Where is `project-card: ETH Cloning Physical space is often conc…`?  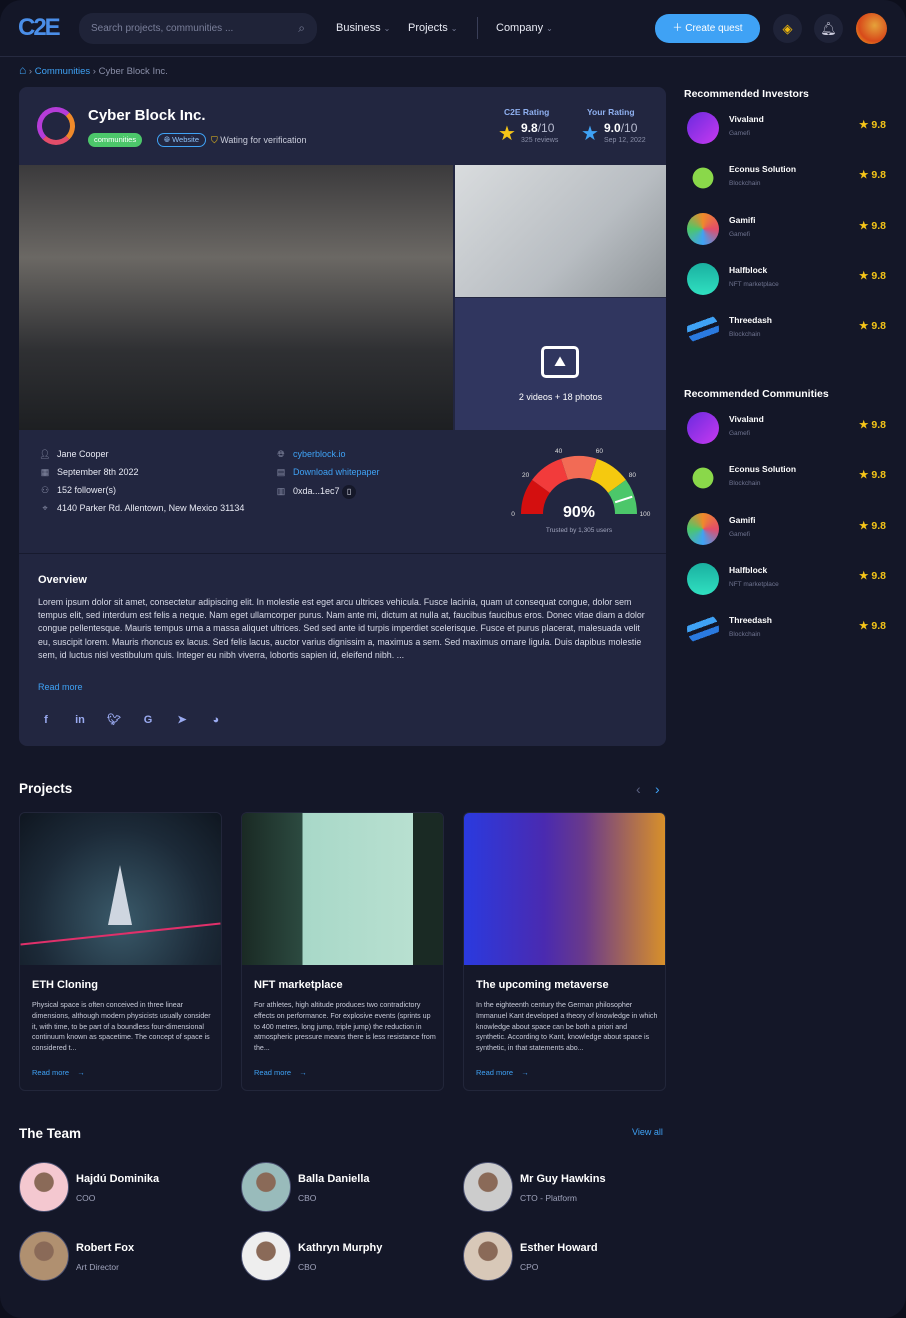
project-card: ETH Cloning Physical space is often conc… is located at coordinates (120, 951).